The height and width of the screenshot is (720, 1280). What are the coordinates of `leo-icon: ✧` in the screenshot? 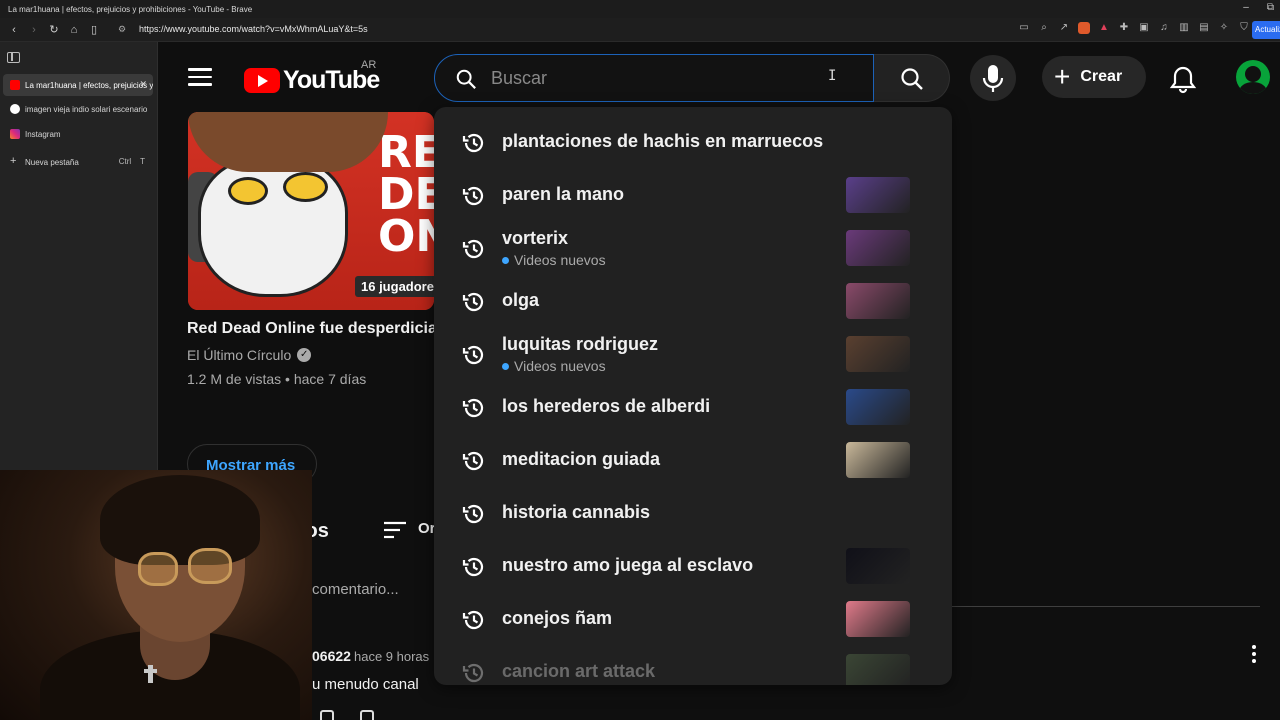 It's located at (1224, 28).